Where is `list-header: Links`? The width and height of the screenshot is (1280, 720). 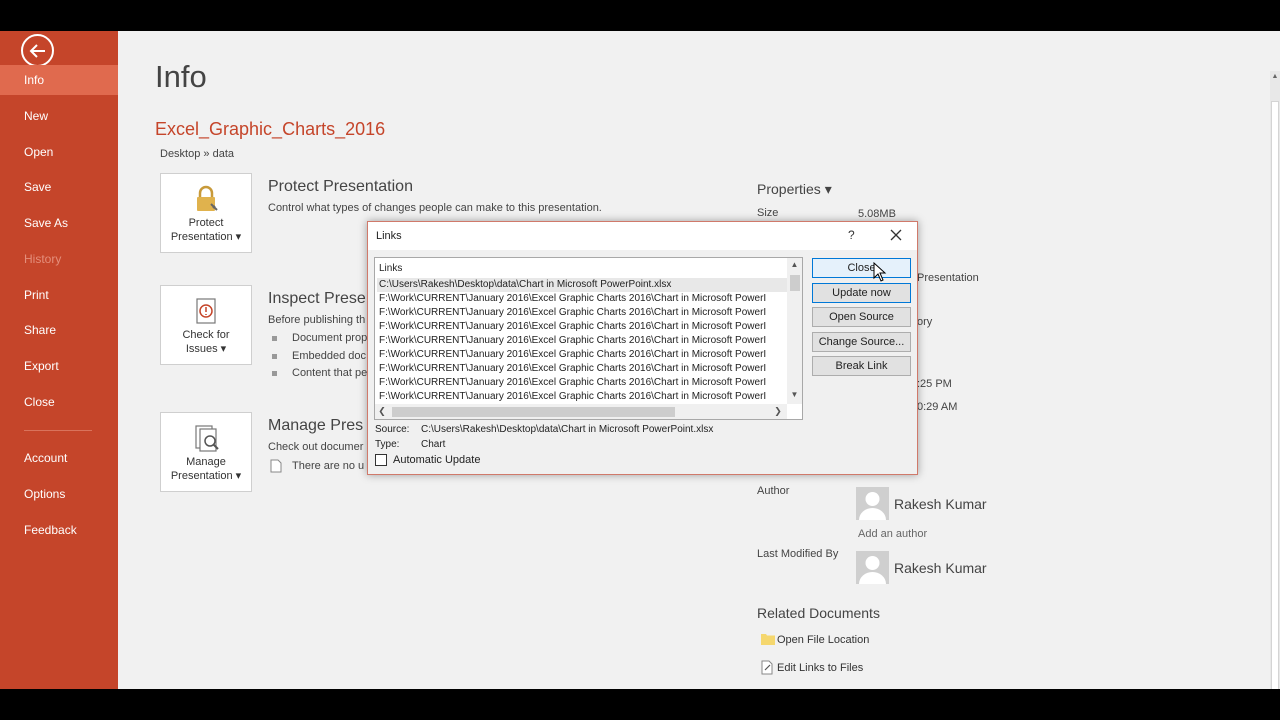
list-header: Links is located at coordinates (391, 268).